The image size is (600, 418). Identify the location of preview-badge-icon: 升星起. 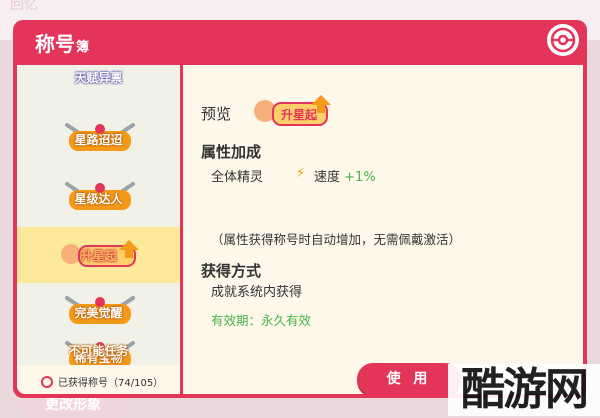
(292, 110).